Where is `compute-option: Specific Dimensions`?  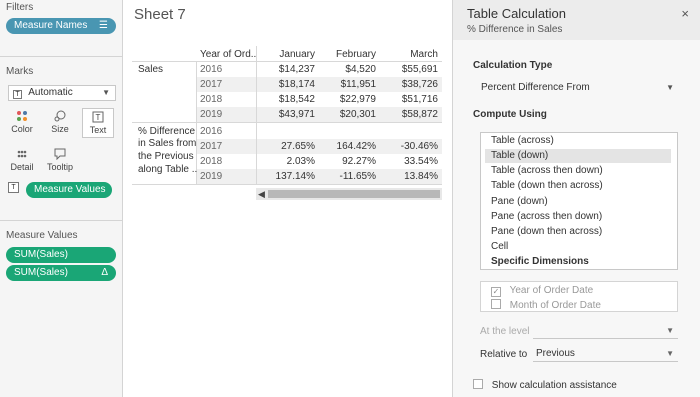
compute-option: Specific Dimensions is located at coordinates (540, 262).